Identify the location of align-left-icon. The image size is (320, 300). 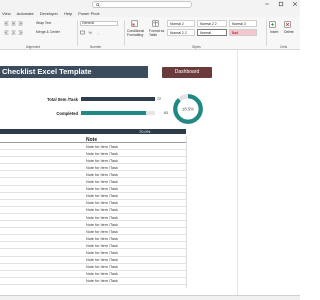
(6, 32).